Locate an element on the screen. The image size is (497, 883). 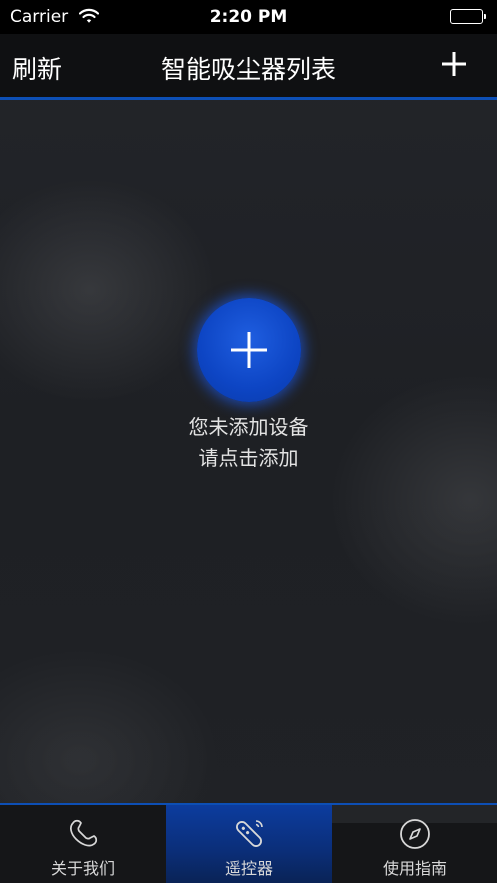
tab-remote: 遥控器 is located at coordinates (249, 844).